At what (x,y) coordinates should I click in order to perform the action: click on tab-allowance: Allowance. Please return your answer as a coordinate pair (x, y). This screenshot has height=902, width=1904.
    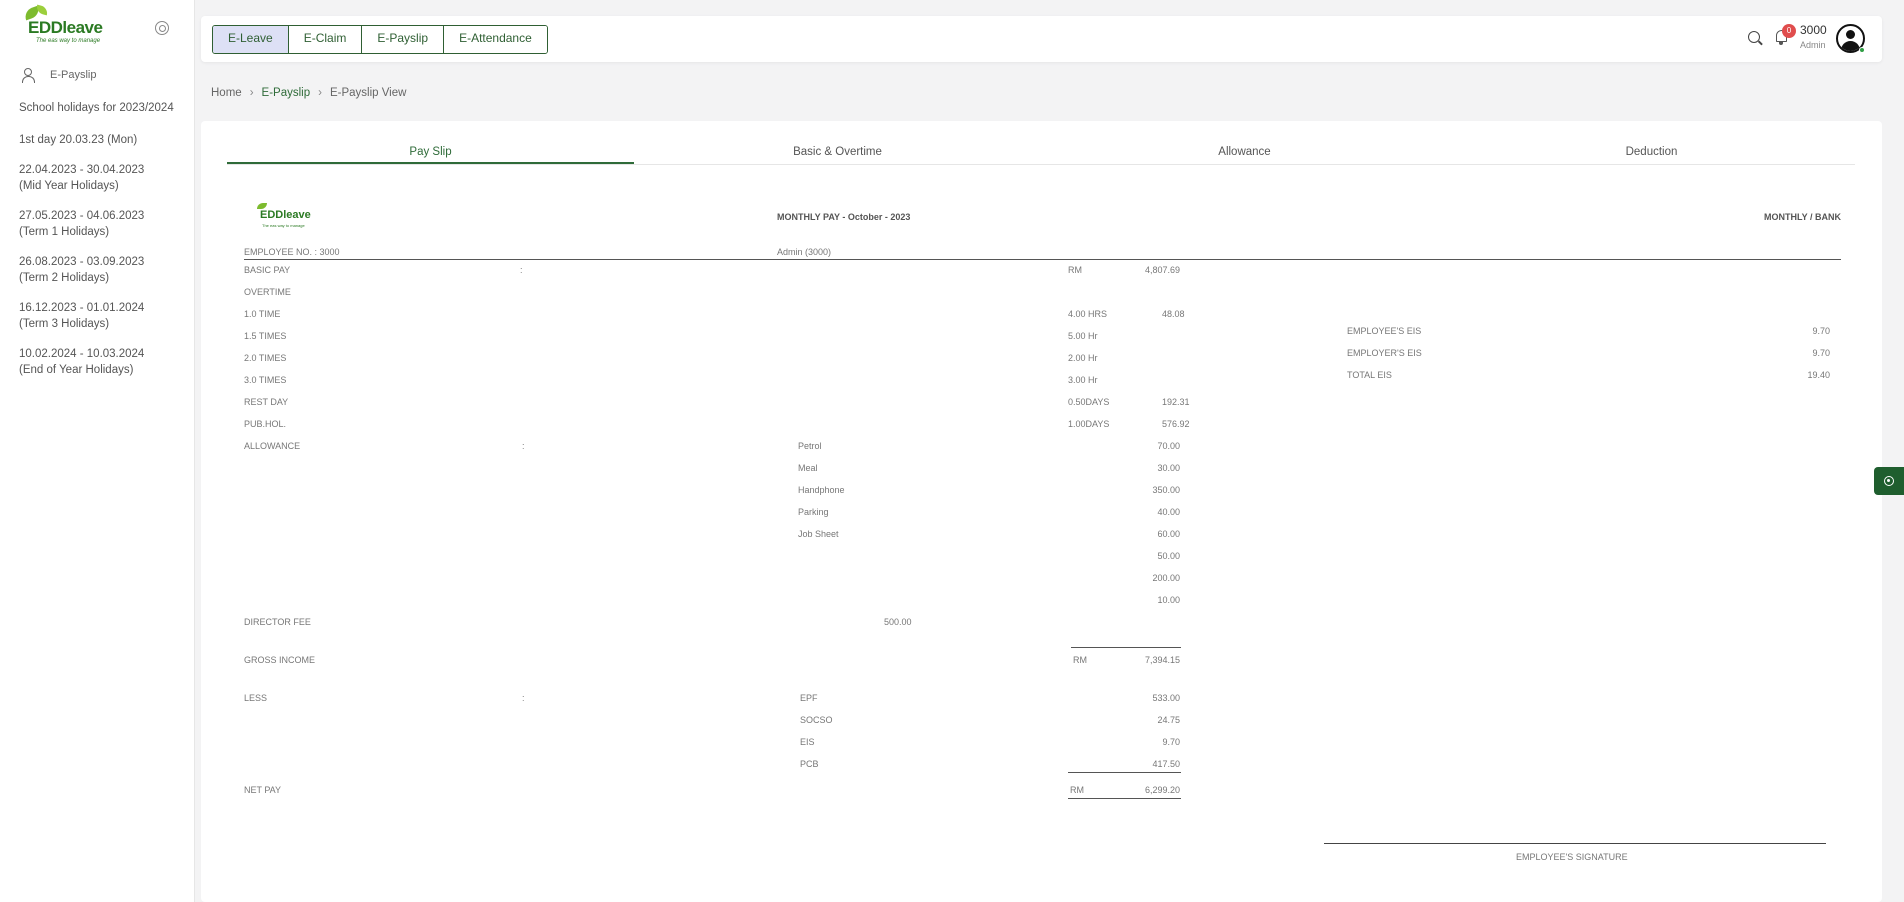
    Looking at the image, I should click on (1244, 153).